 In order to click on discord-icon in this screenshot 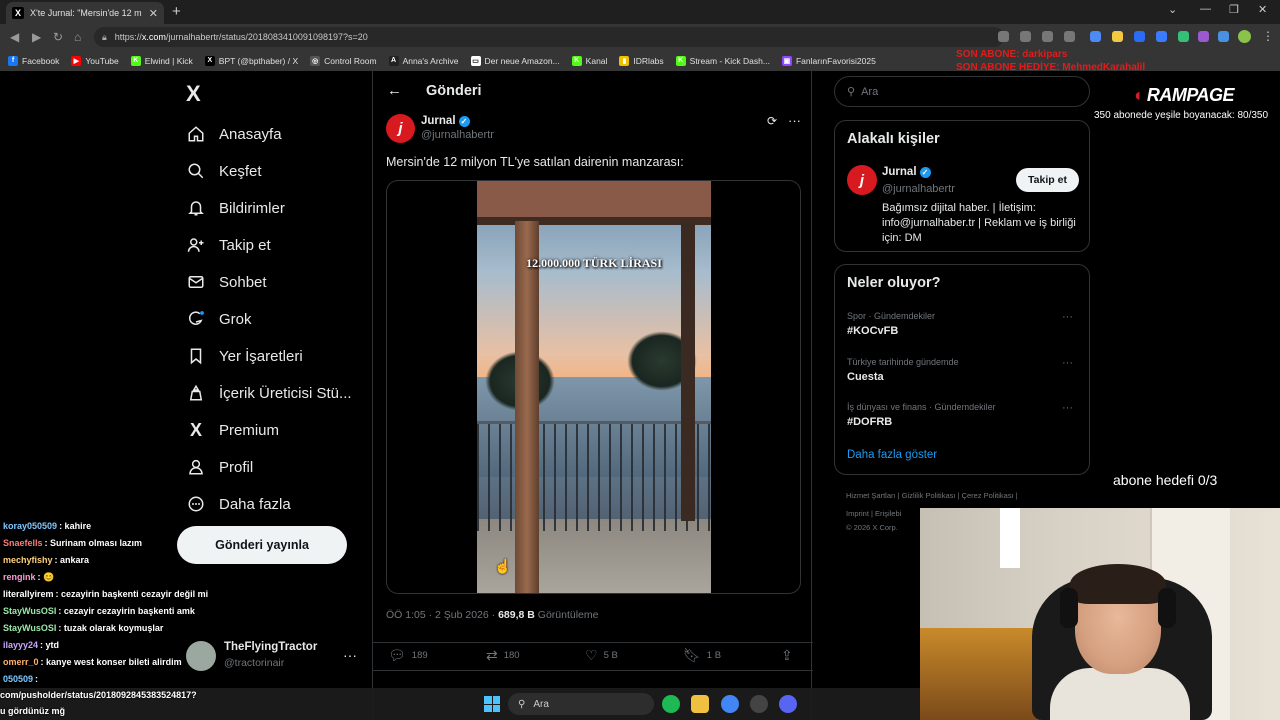, I will do `click(788, 704)`.